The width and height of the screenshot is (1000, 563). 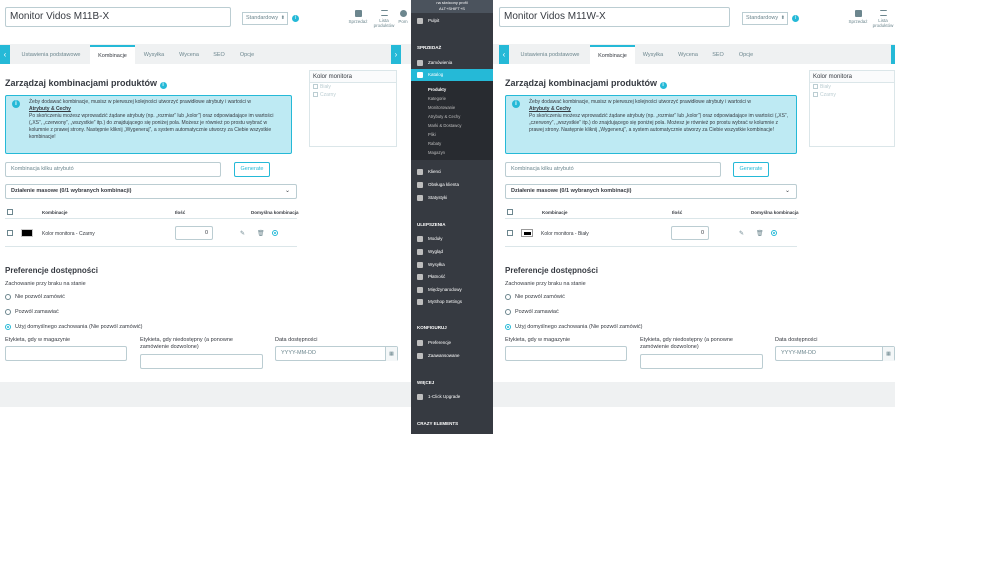 I want to click on sidebar-item-international: Międzynarodowy, so click(x=452, y=290).